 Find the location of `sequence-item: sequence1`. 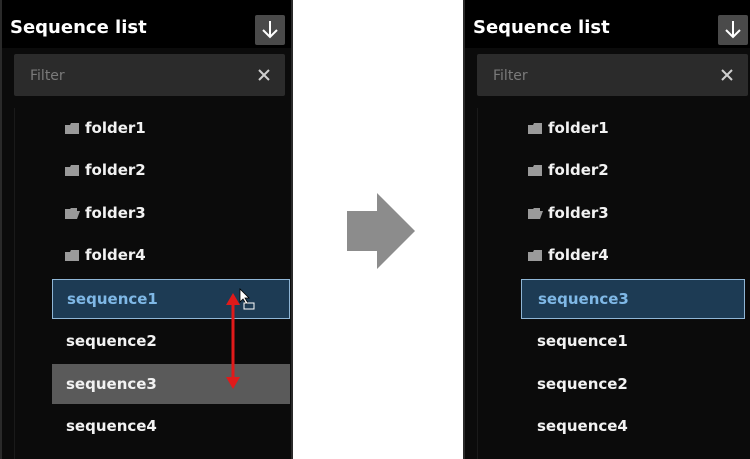

sequence-item: sequence1 is located at coordinates (633, 341).